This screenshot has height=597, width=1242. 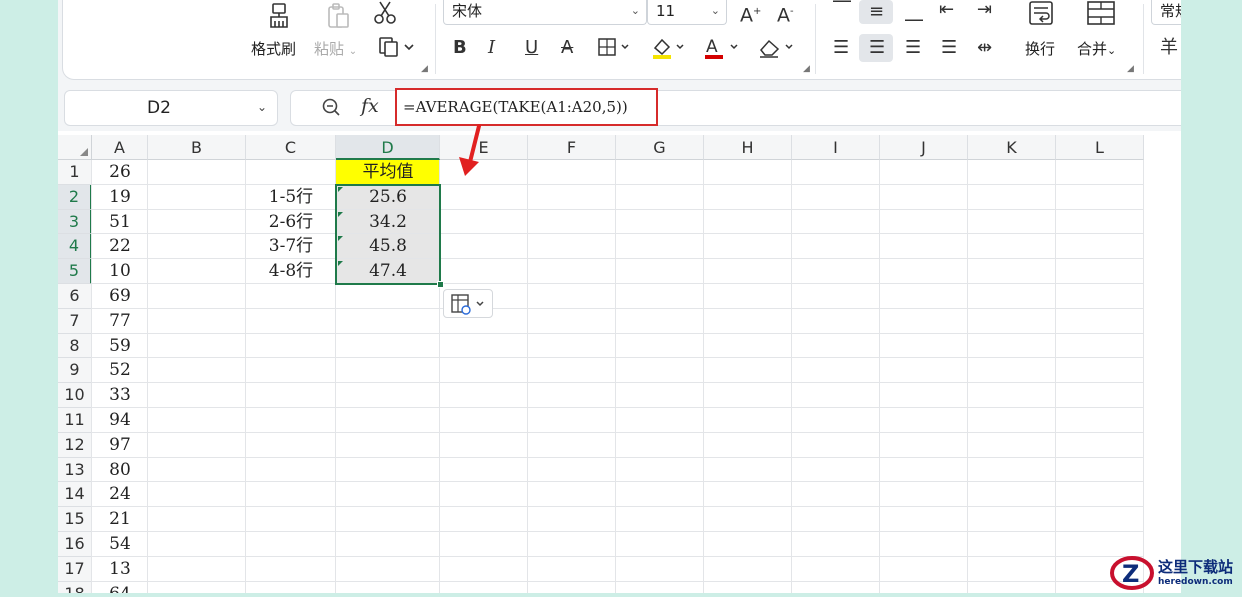 What do you see at coordinates (120, 494) in the screenshot?
I see `cell-a14: 24` at bounding box center [120, 494].